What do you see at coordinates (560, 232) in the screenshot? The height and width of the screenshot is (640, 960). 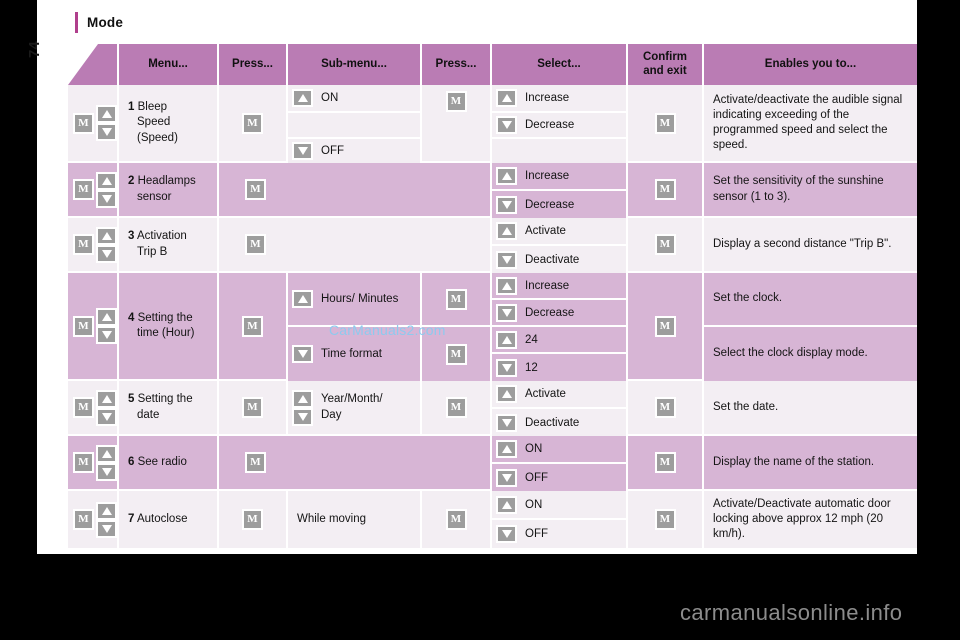 I see `row-3-select-option: Activate` at bounding box center [560, 232].